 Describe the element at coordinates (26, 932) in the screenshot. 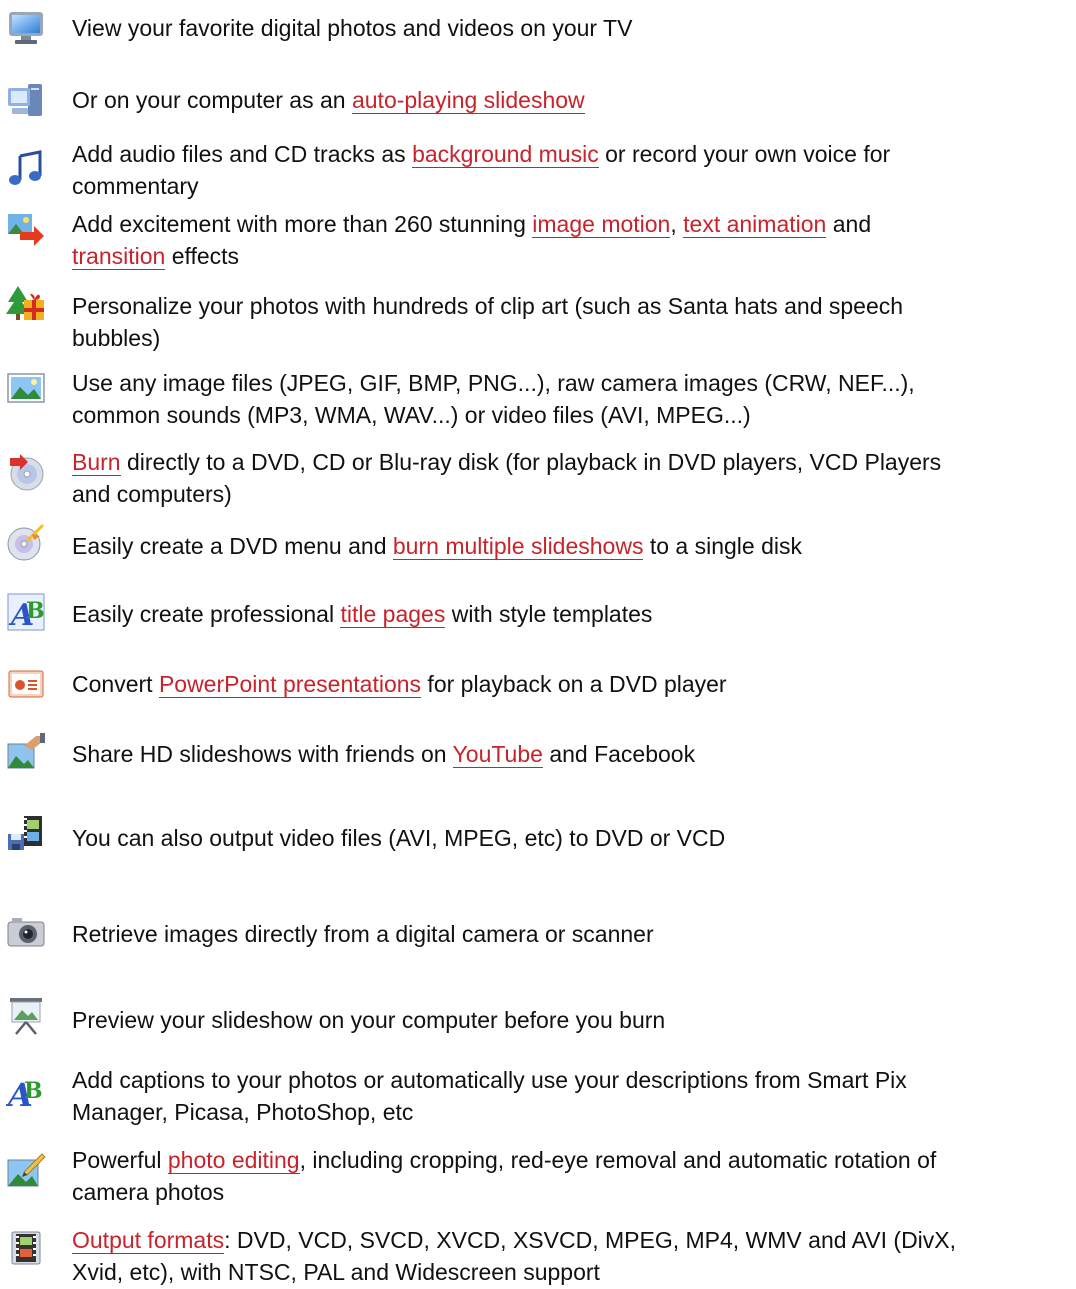

I see `camera-icon` at that location.